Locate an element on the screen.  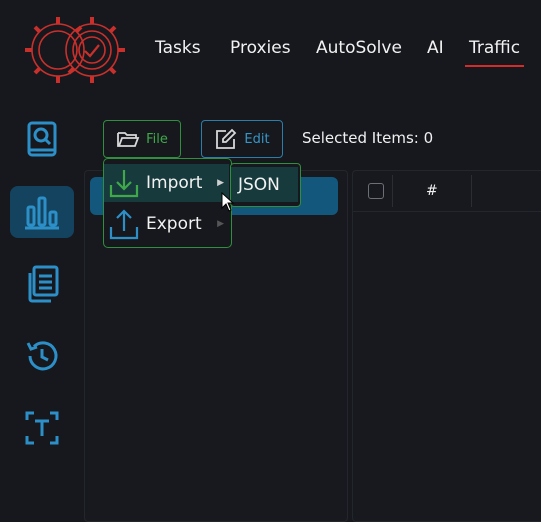
folder-icon is located at coordinates (128, 139).